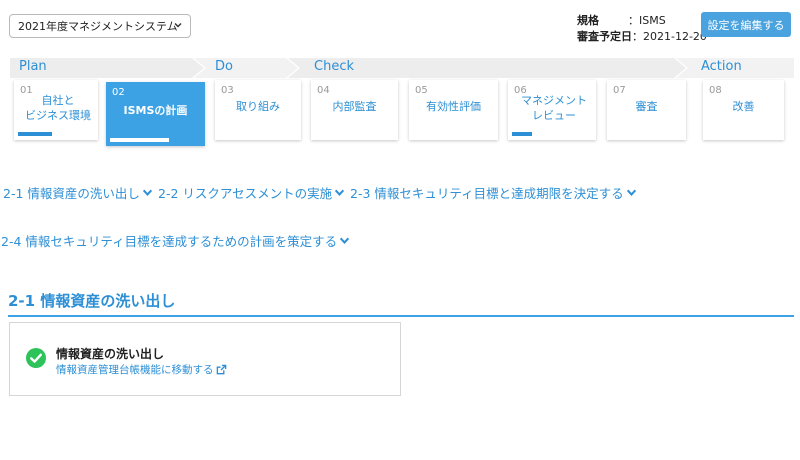  Describe the element at coordinates (604, 36) in the screenshot. I see `review-date-label: 審査予定日` at that location.